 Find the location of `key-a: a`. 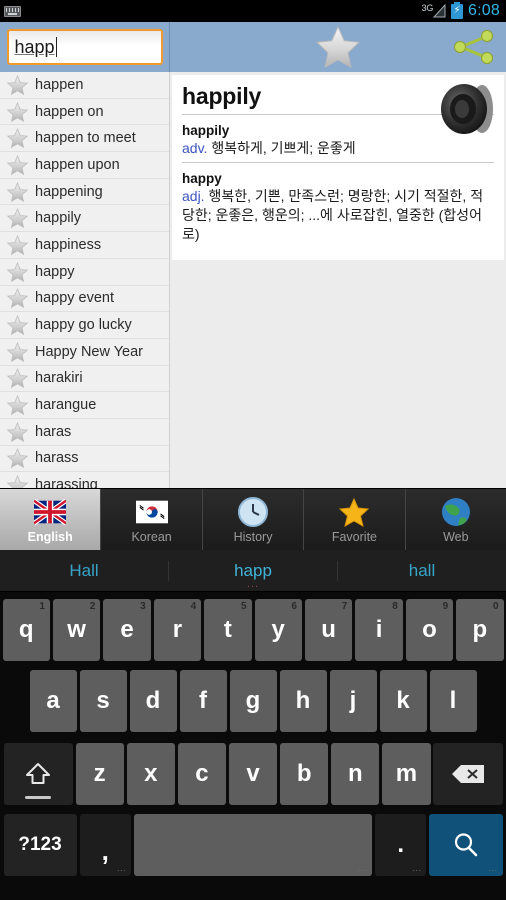

key-a: a is located at coordinates (53, 701).